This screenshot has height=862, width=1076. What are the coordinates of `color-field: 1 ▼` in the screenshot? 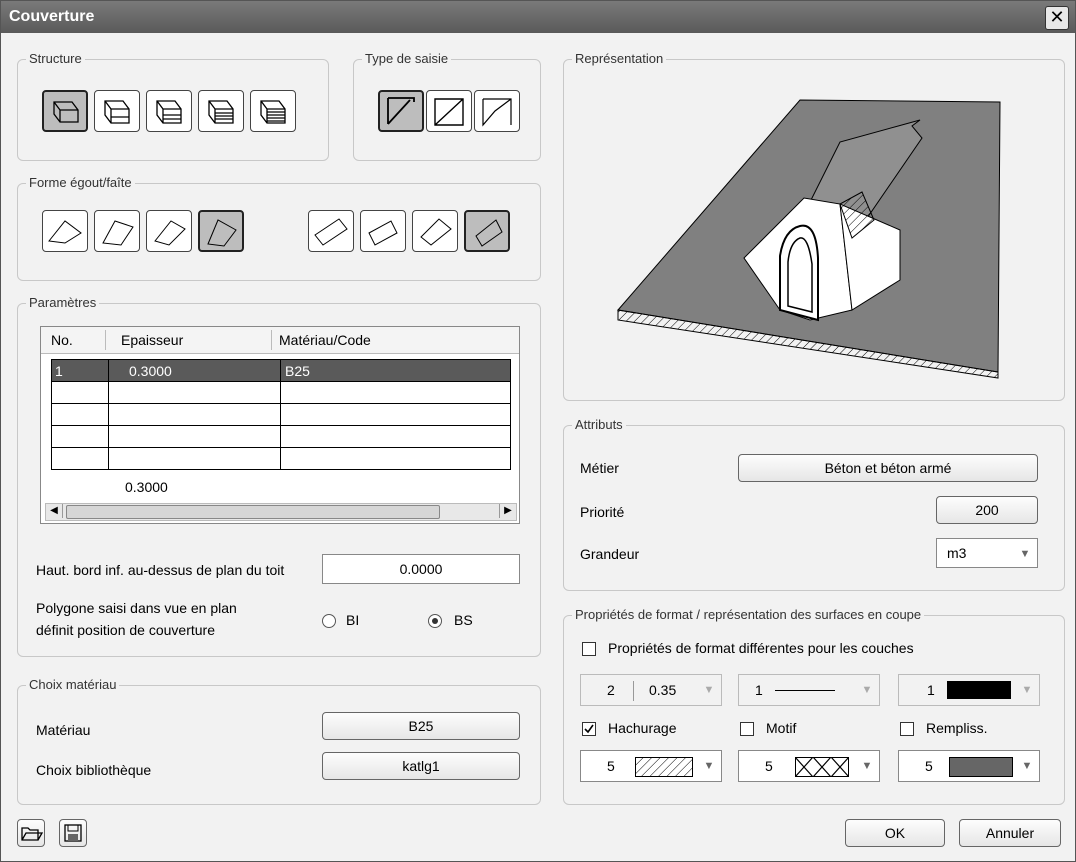 It's located at (969, 690).